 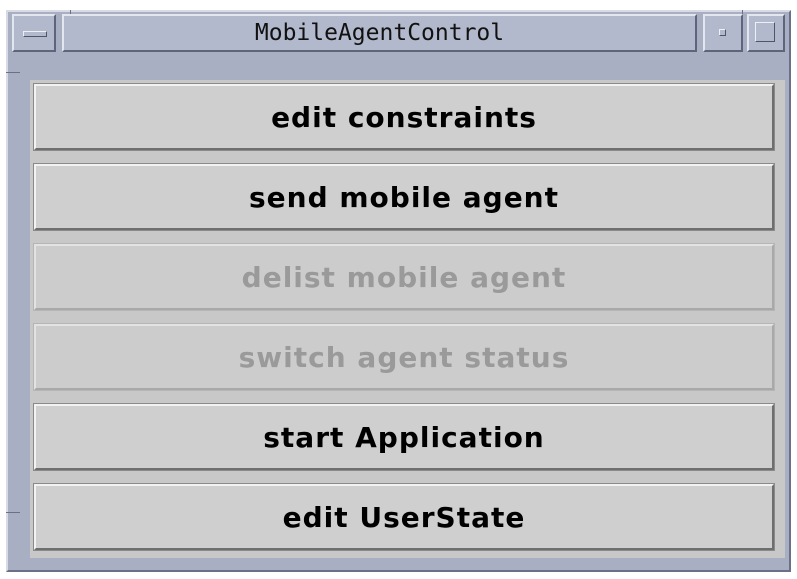 I want to click on maximize-icon, so click(x=765, y=32).